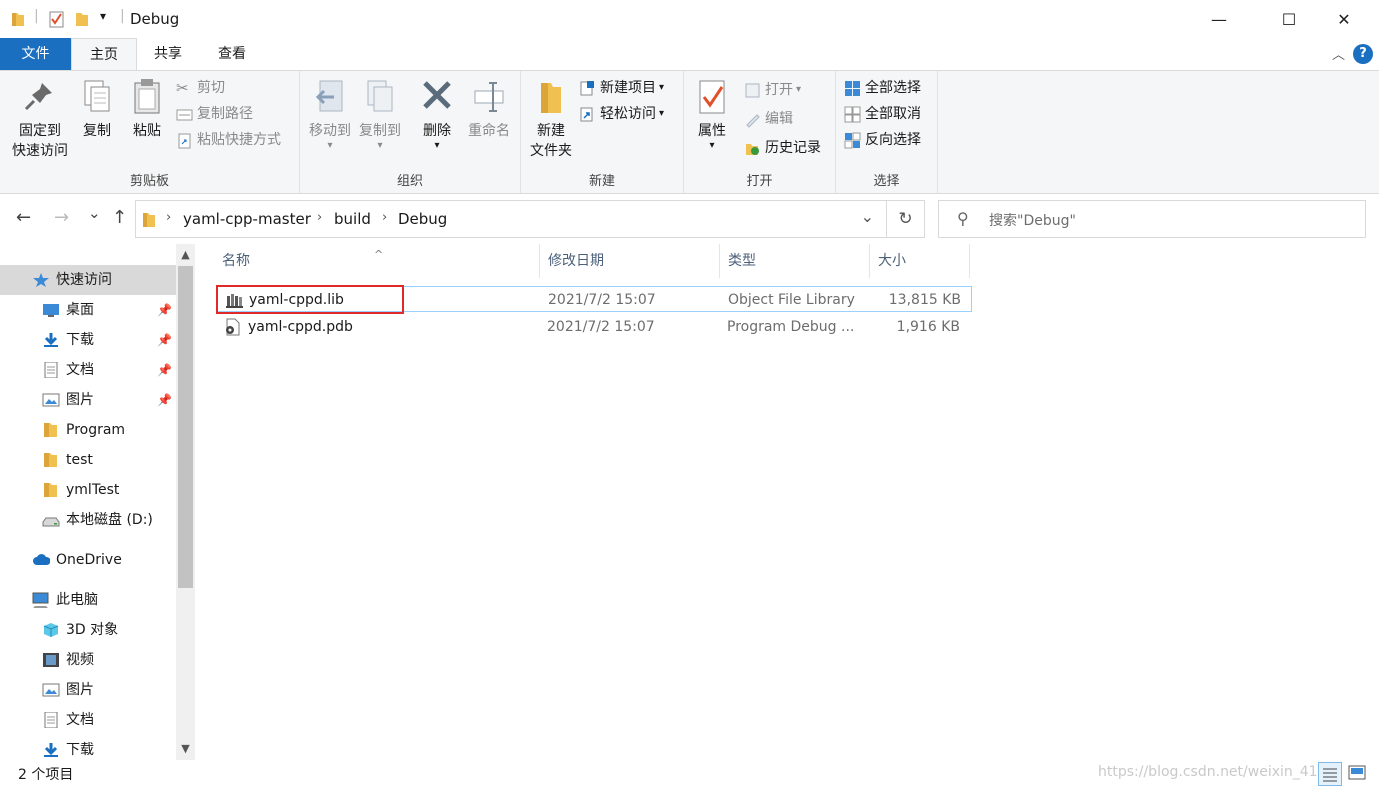 This screenshot has height=789, width=1379. What do you see at coordinates (377, 261) in the screenshot?
I see `column-header-name: 名称 ^` at bounding box center [377, 261].